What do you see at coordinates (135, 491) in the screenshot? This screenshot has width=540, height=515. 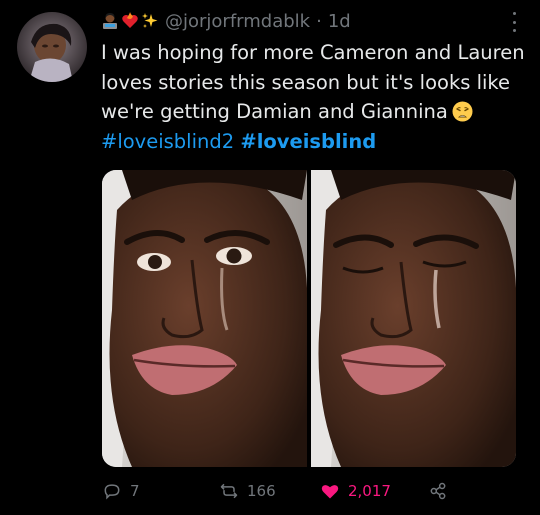 I see `reply-count: 7` at bounding box center [135, 491].